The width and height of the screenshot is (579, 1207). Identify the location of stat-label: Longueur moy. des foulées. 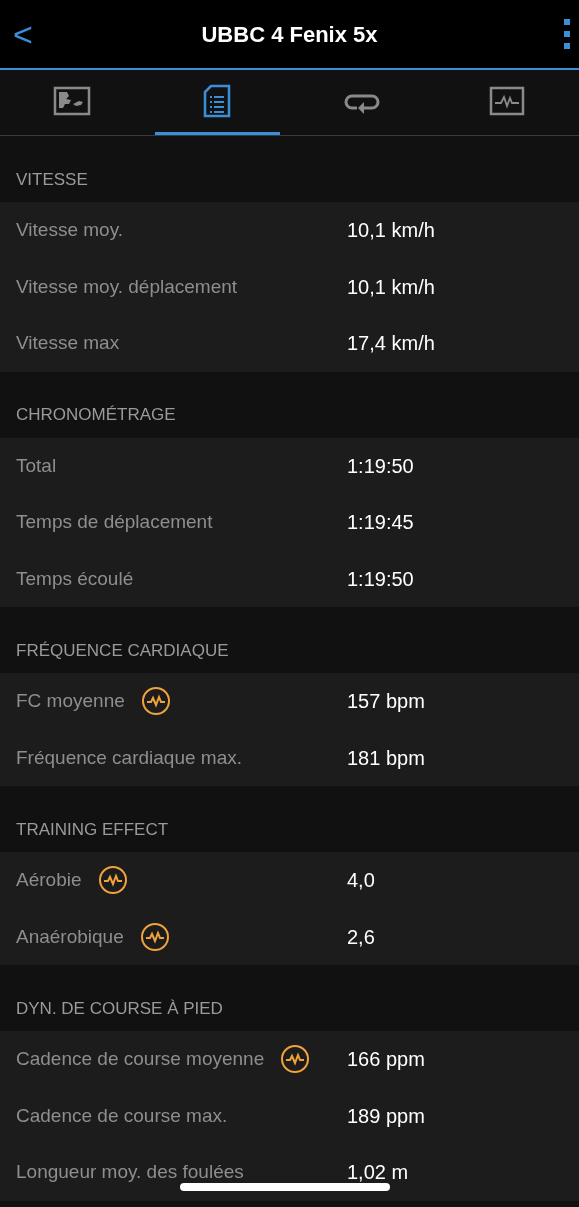
(130, 1172).